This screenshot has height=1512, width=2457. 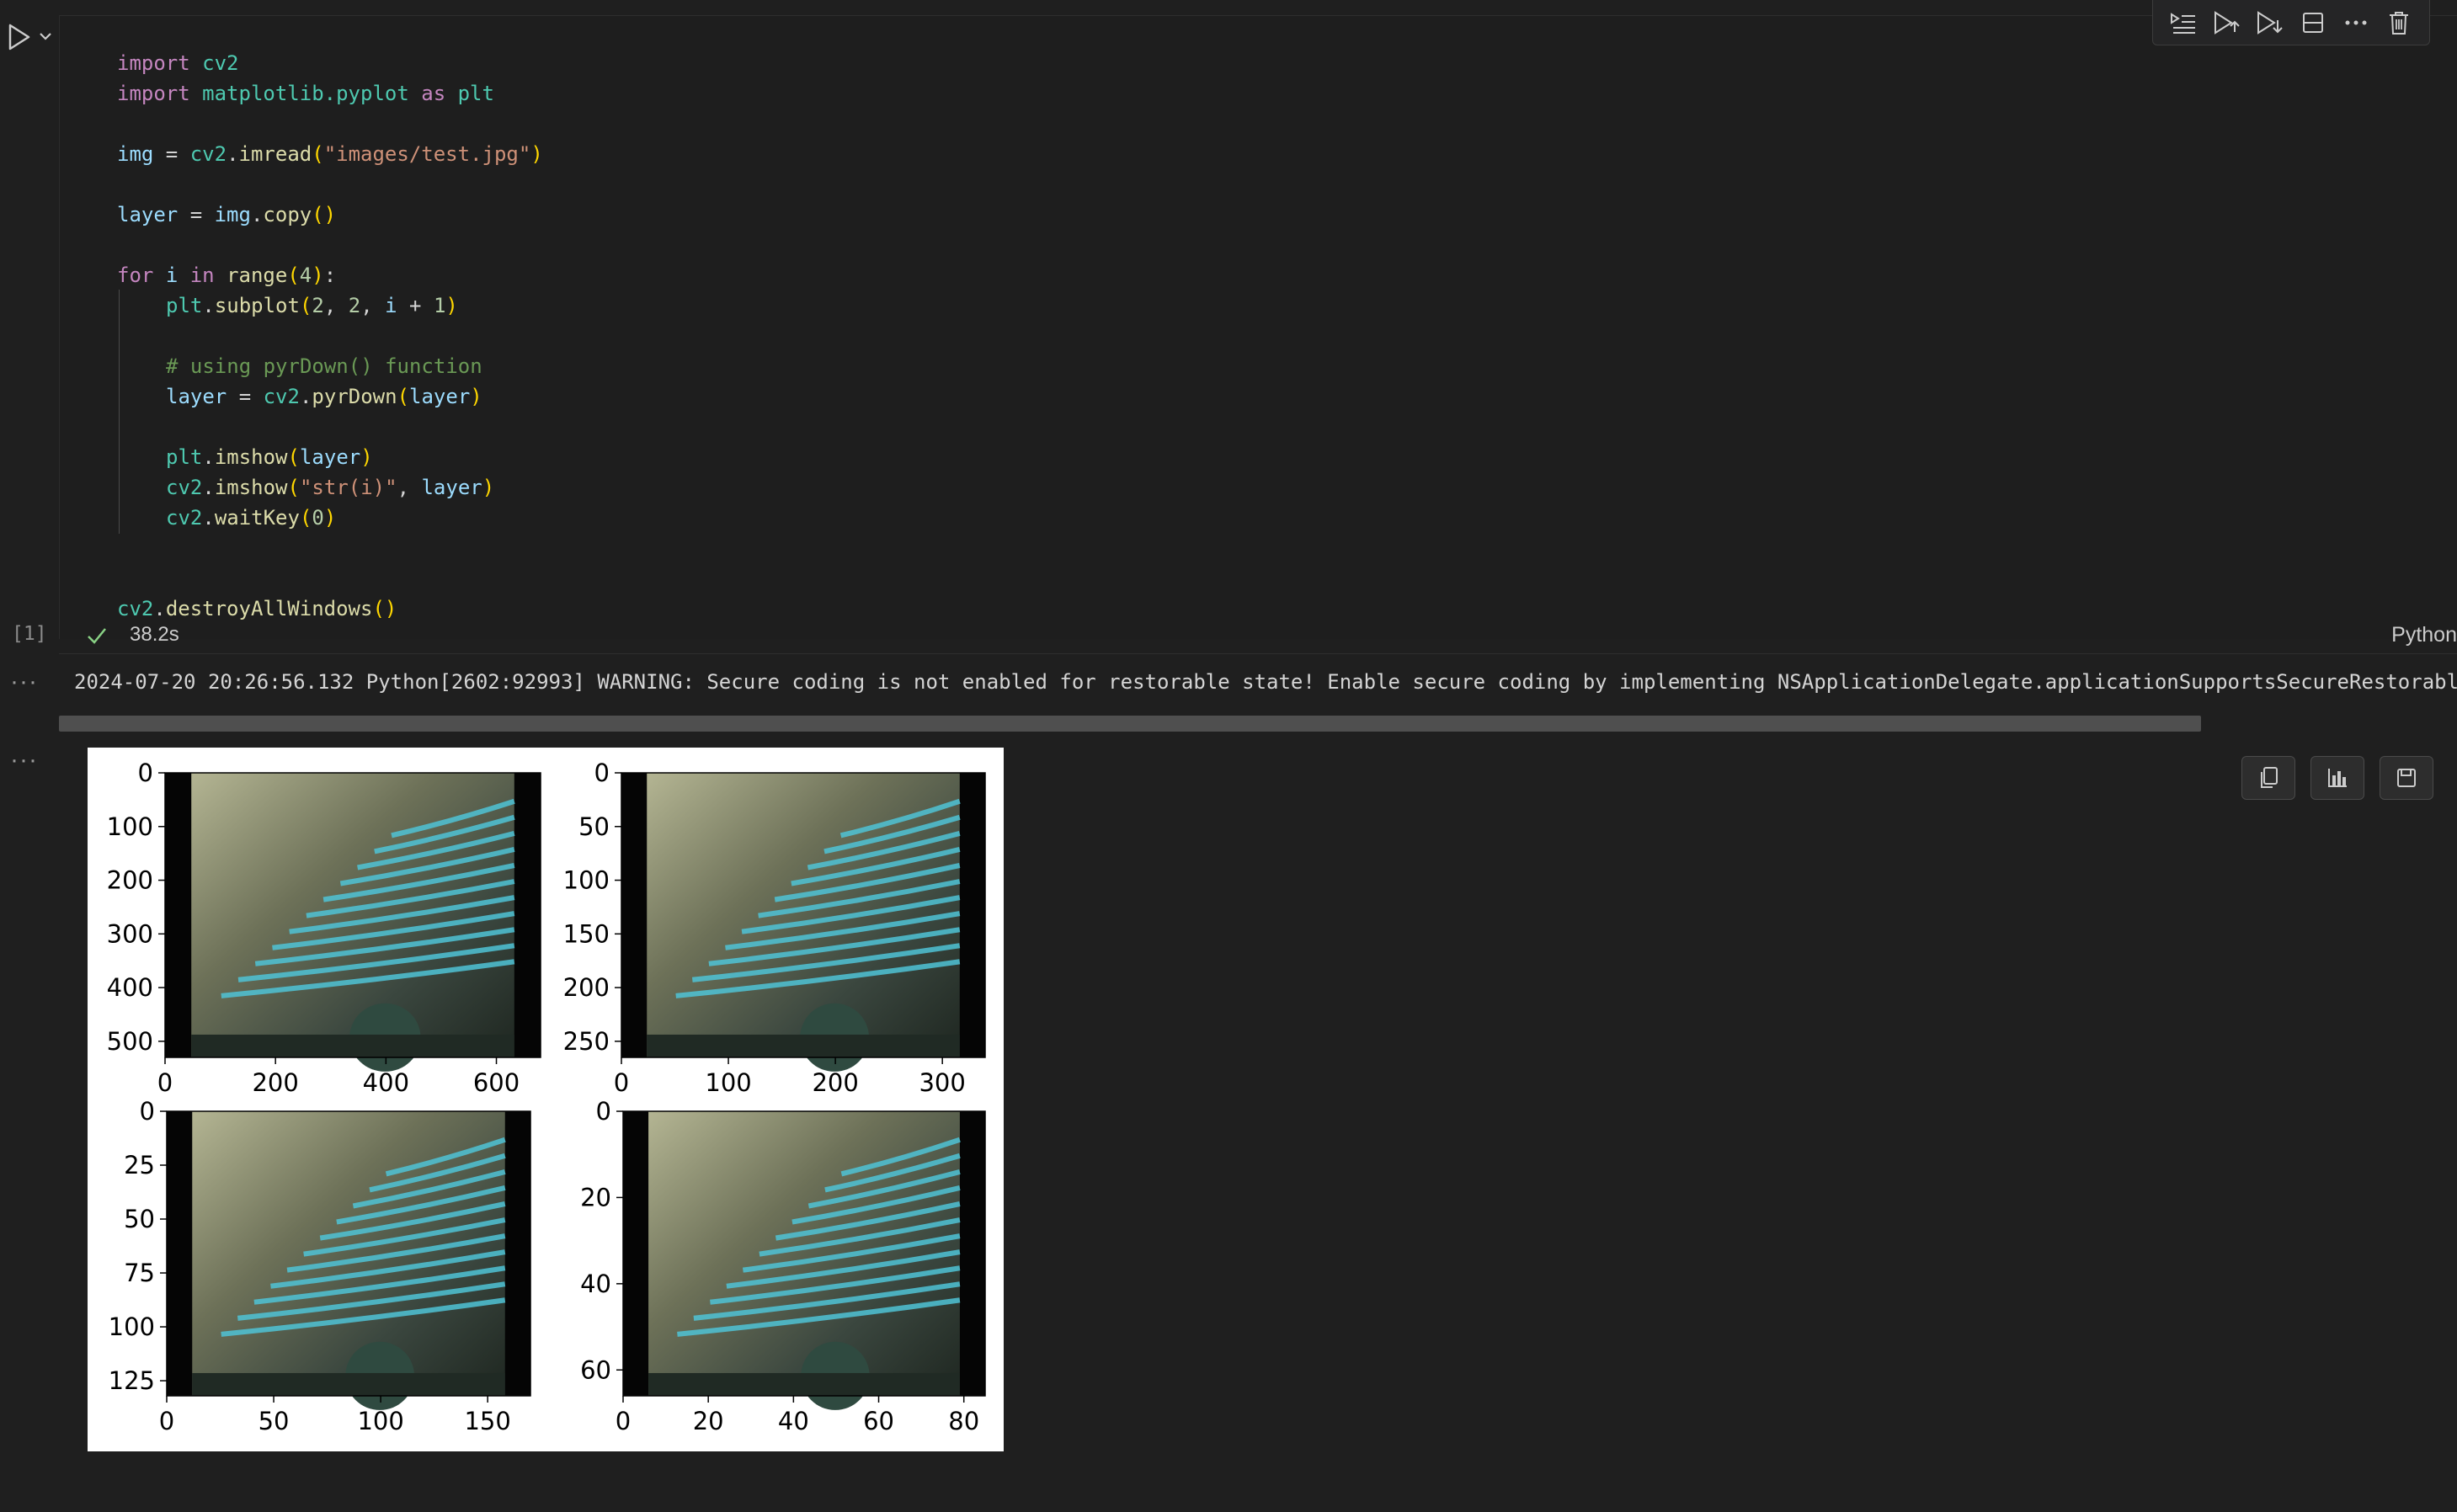 I want to click on code-line: plt.imshow(layer), so click(x=330, y=457).